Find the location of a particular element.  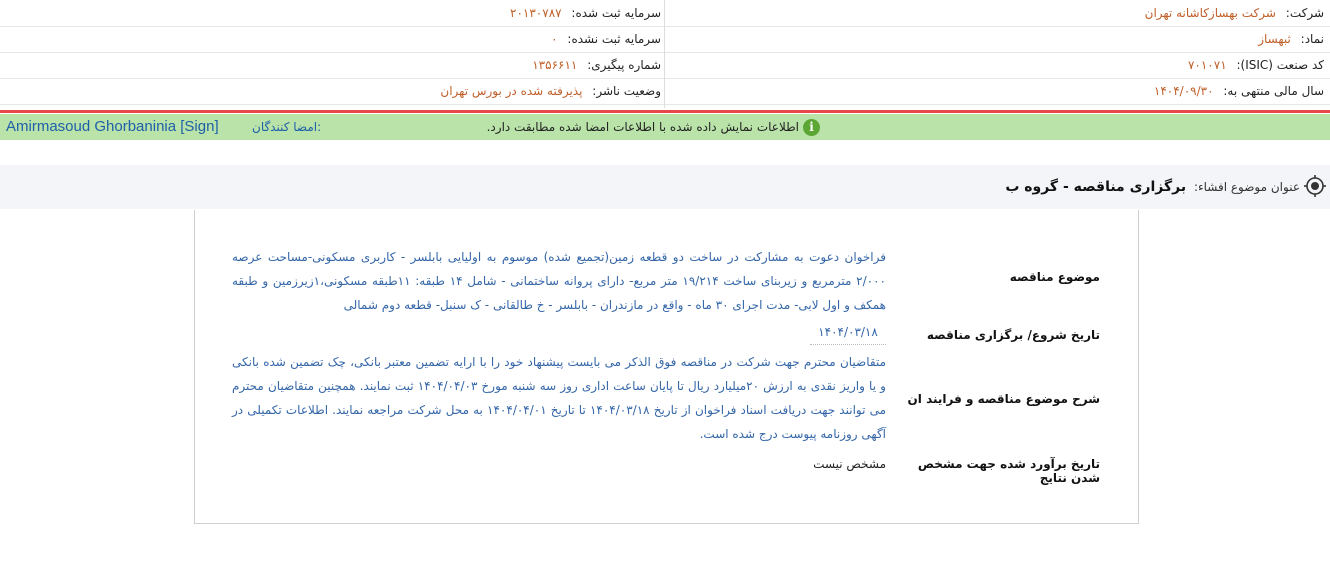

publisher-status-value: پذیرفته شده در بورس تهران is located at coordinates (511, 91).